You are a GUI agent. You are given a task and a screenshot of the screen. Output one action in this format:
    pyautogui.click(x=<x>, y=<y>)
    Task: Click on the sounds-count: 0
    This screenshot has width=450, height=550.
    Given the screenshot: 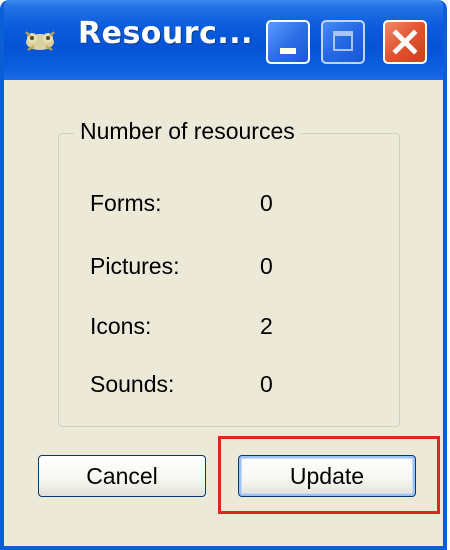 What is the action you would take?
    pyautogui.click(x=266, y=384)
    